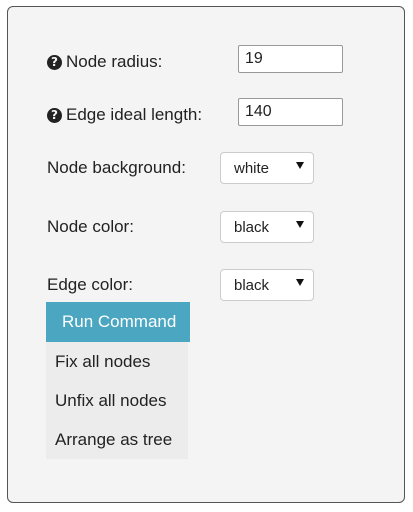 The width and height of the screenshot is (413, 512). What do you see at coordinates (252, 168) in the screenshot?
I see `node-background-value: white` at bounding box center [252, 168].